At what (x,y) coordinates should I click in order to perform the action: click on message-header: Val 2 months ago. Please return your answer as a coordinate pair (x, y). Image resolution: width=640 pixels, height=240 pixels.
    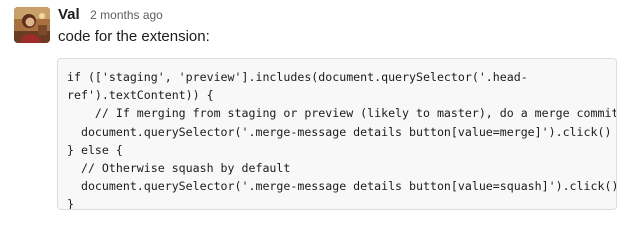
    Looking at the image, I should click on (110, 16).